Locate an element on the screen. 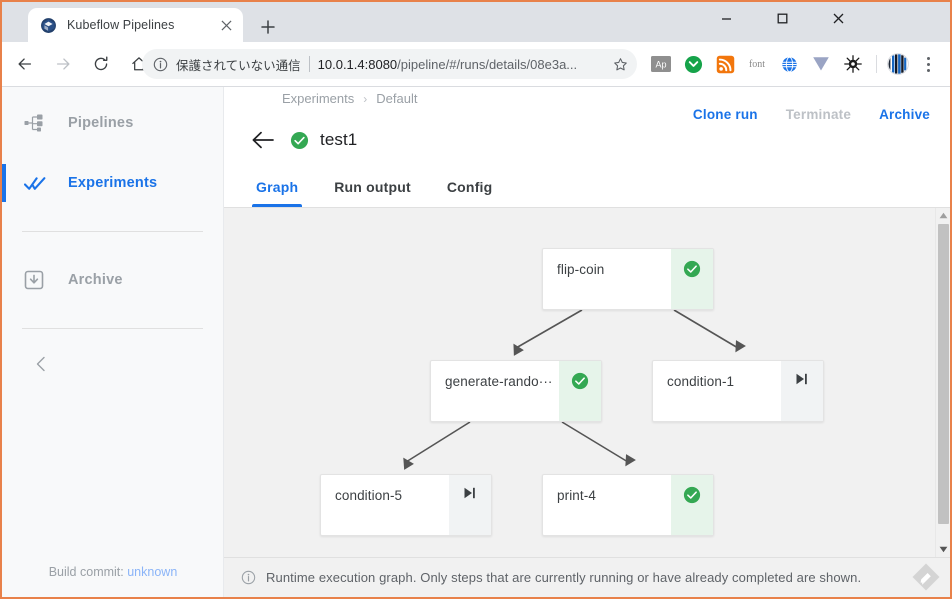 Image resolution: width=952 pixels, height=599 pixels. omnibox-divider is located at coordinates (309, 64).